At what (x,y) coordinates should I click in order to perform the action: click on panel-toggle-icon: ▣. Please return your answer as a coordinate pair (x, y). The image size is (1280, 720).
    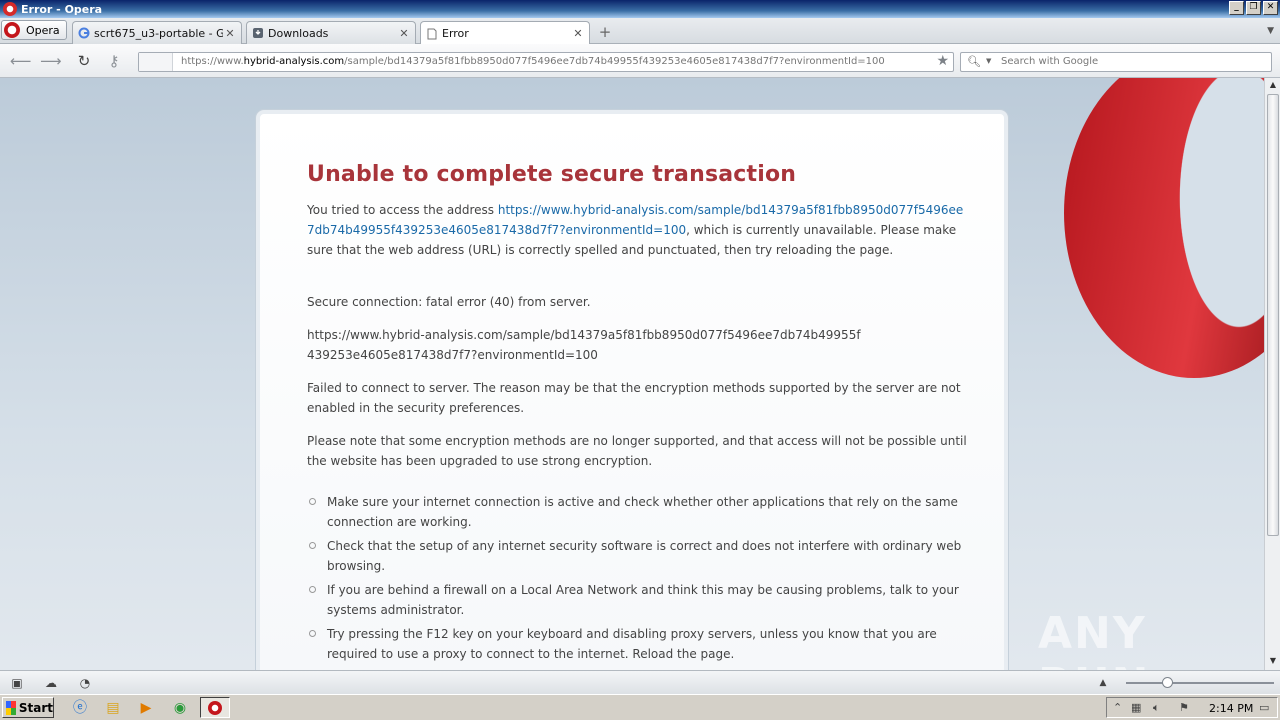
    Looking at the image, I should click on (17, 683).